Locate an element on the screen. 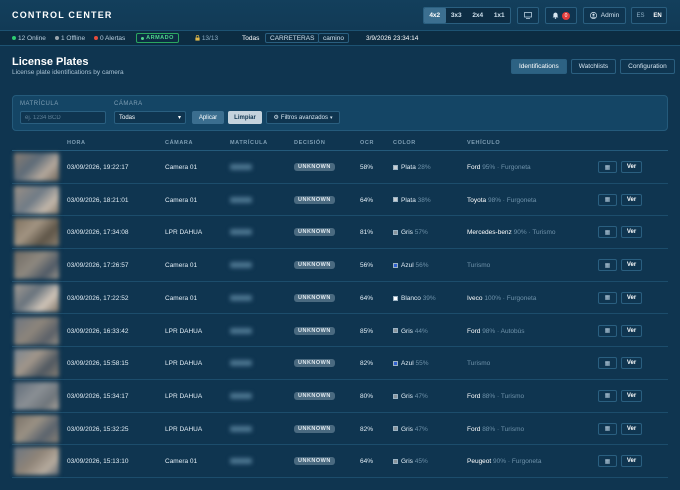 The width and height of the screenshot is (680, 490). column-vehicle: VEHÍCULO is located at coordinates (483, 143).